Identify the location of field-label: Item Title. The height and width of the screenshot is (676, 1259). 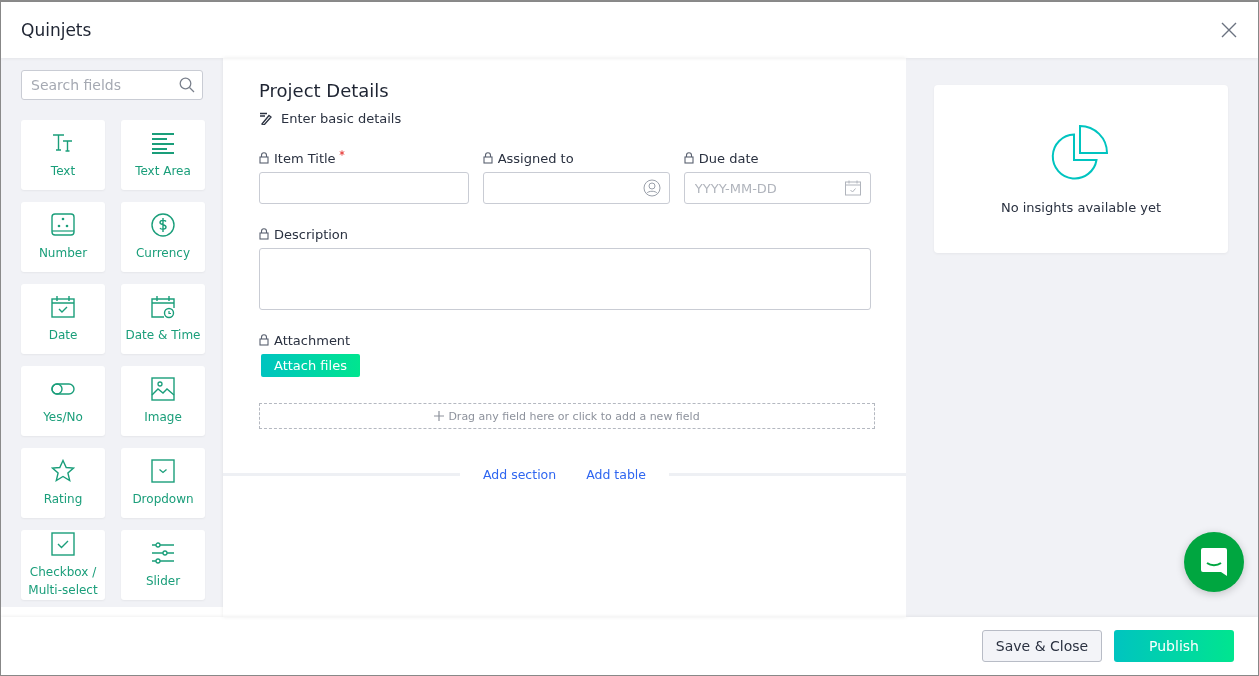
(305, 158).